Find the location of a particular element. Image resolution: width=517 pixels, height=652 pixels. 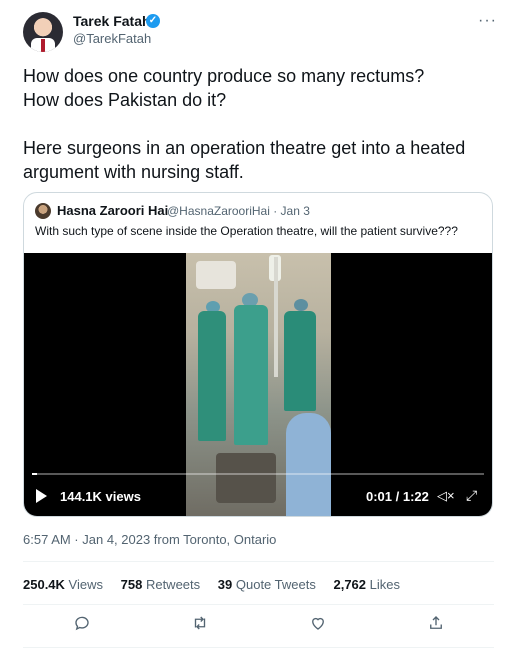

more-options-icon: ··· is located at coordinates (487, 21).